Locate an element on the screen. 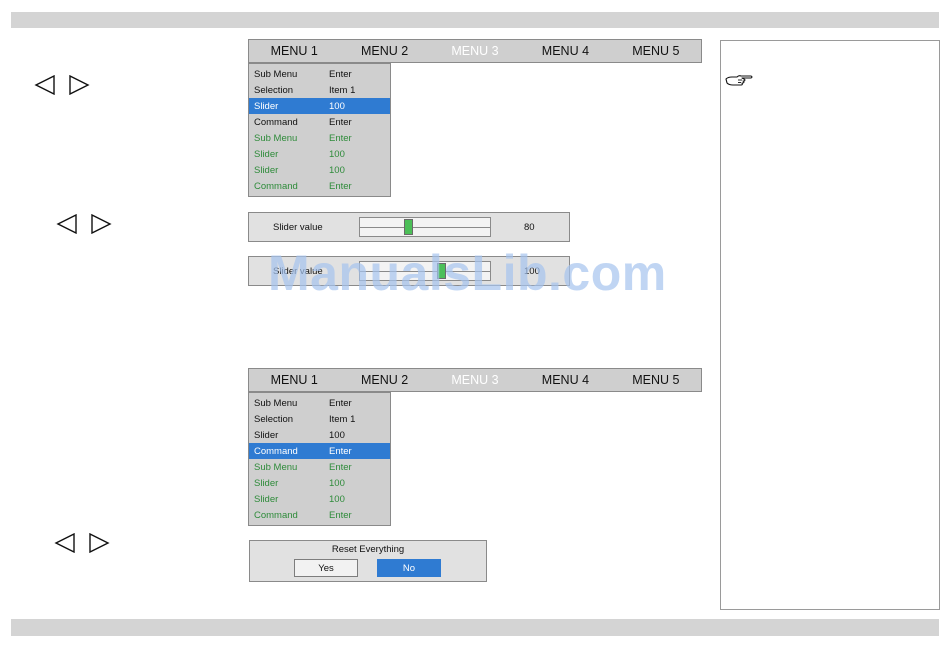  watermark: ManualsLib.com is located at coordinates (467, 273).